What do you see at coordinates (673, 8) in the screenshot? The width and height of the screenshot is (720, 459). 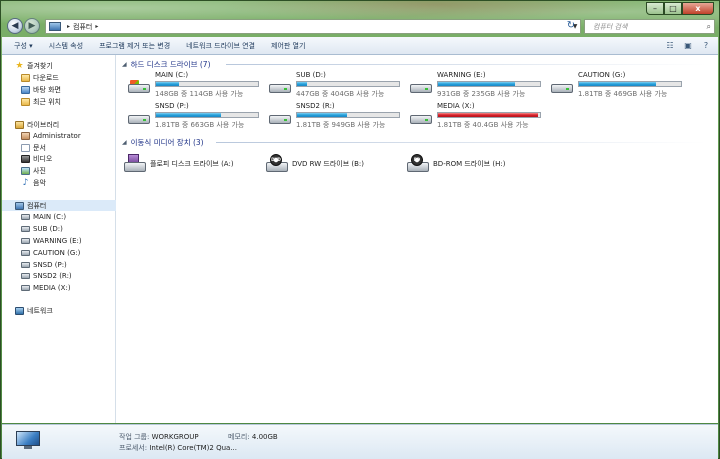 I see `maximize-button: □` at bounding box center [673, 8].